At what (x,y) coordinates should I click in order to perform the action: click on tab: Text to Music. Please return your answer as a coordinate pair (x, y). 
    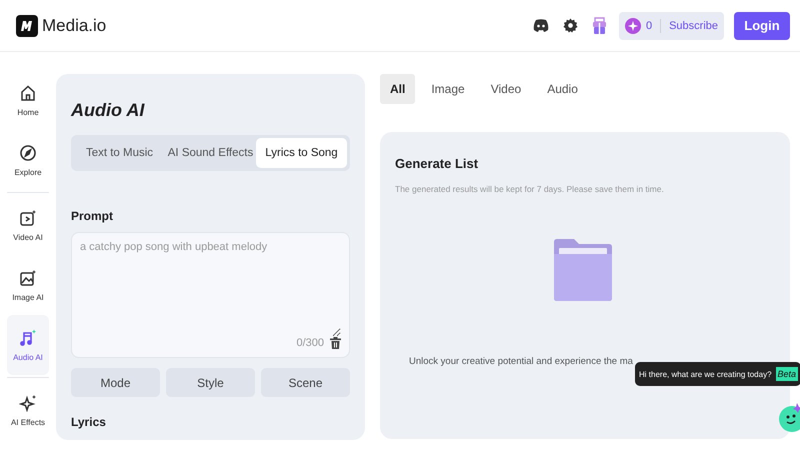
    Looking at the image, I should click on (119, 153).